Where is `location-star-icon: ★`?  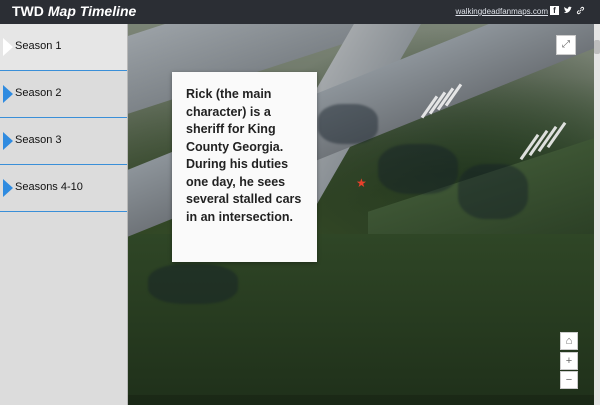 location-star-icon: ★ is located at coordinates (361, 183).